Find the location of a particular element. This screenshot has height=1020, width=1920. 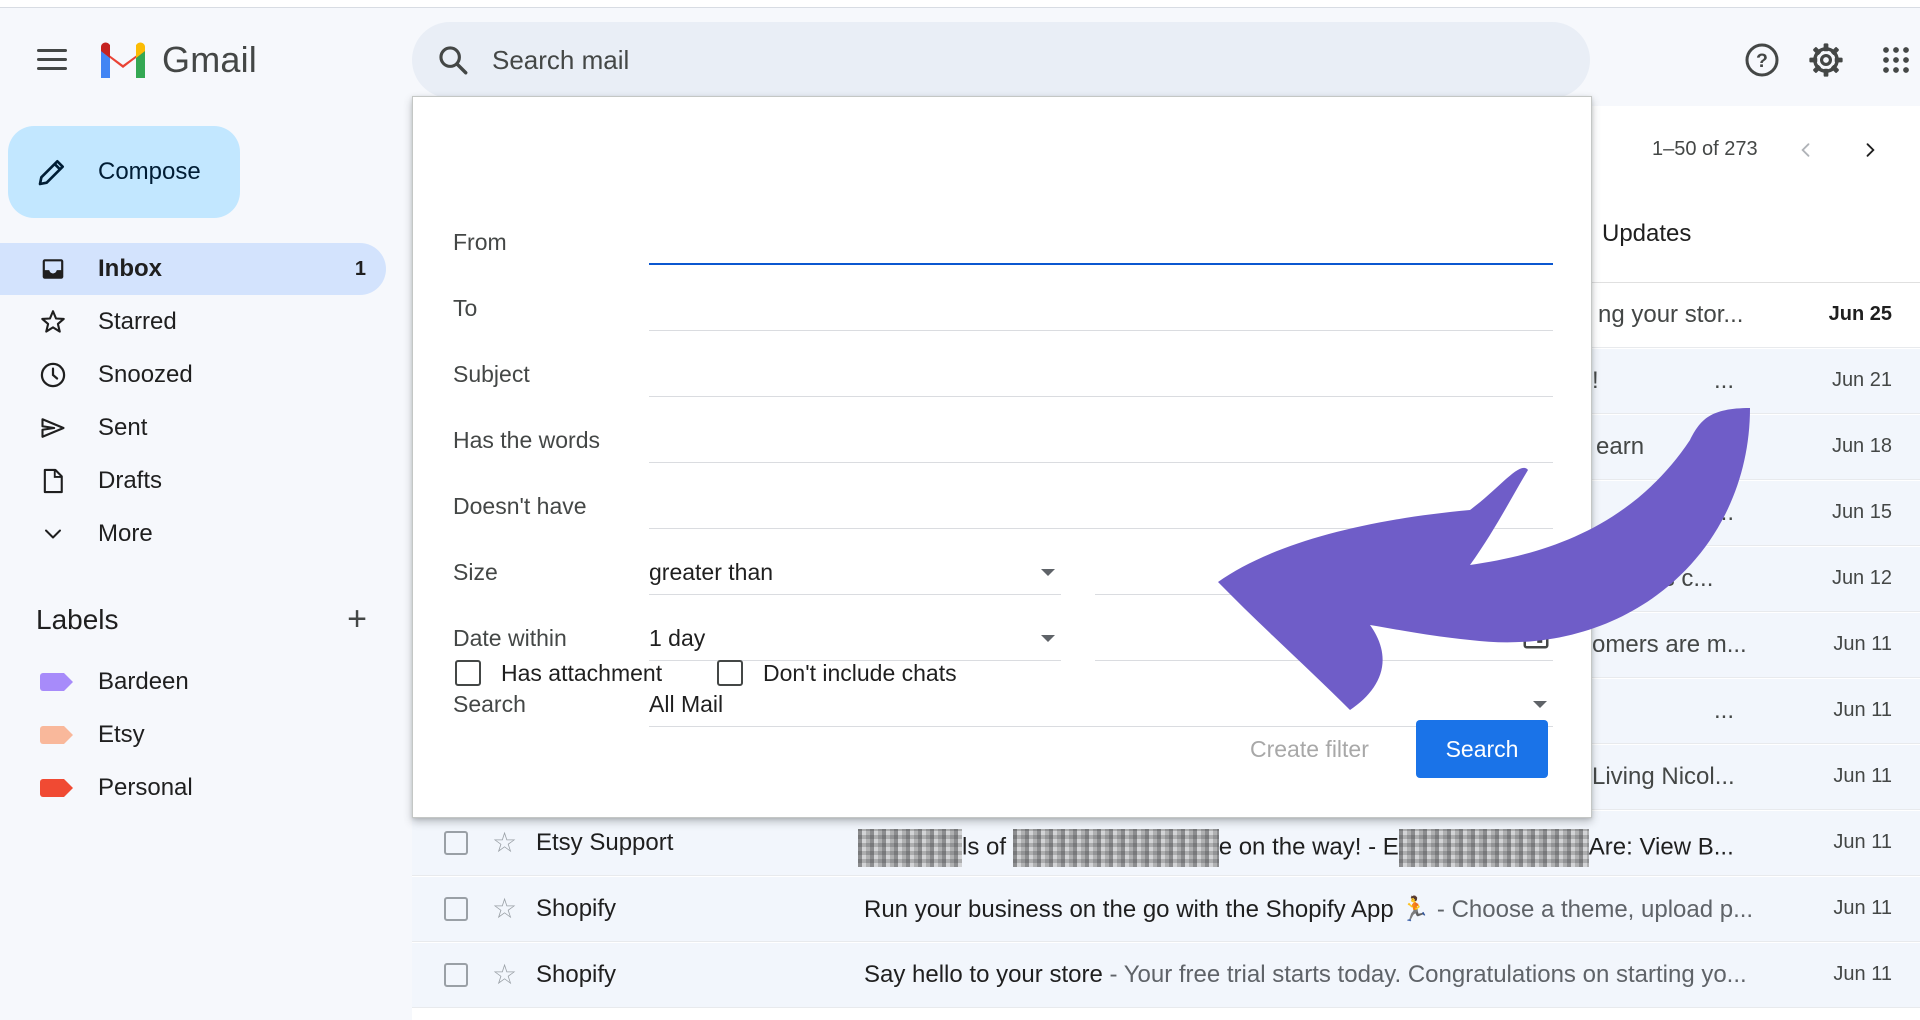

next-page-icon is located at coordinates (1870, 150).